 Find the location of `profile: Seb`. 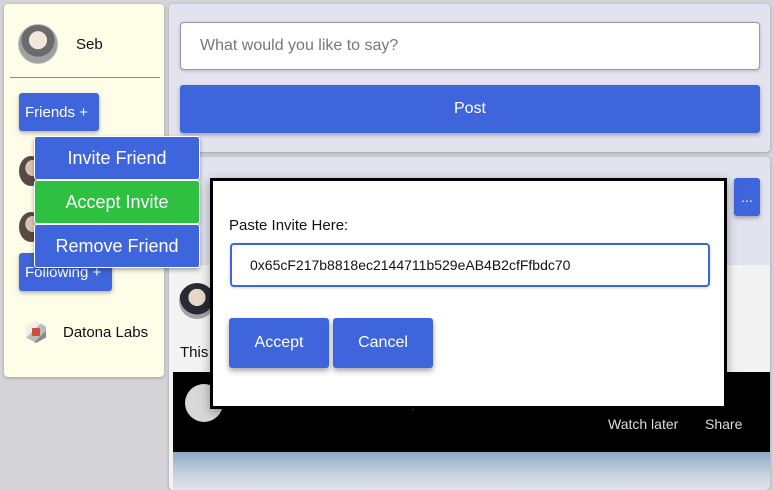

profile: Seb is located at coordinates (60, 44).